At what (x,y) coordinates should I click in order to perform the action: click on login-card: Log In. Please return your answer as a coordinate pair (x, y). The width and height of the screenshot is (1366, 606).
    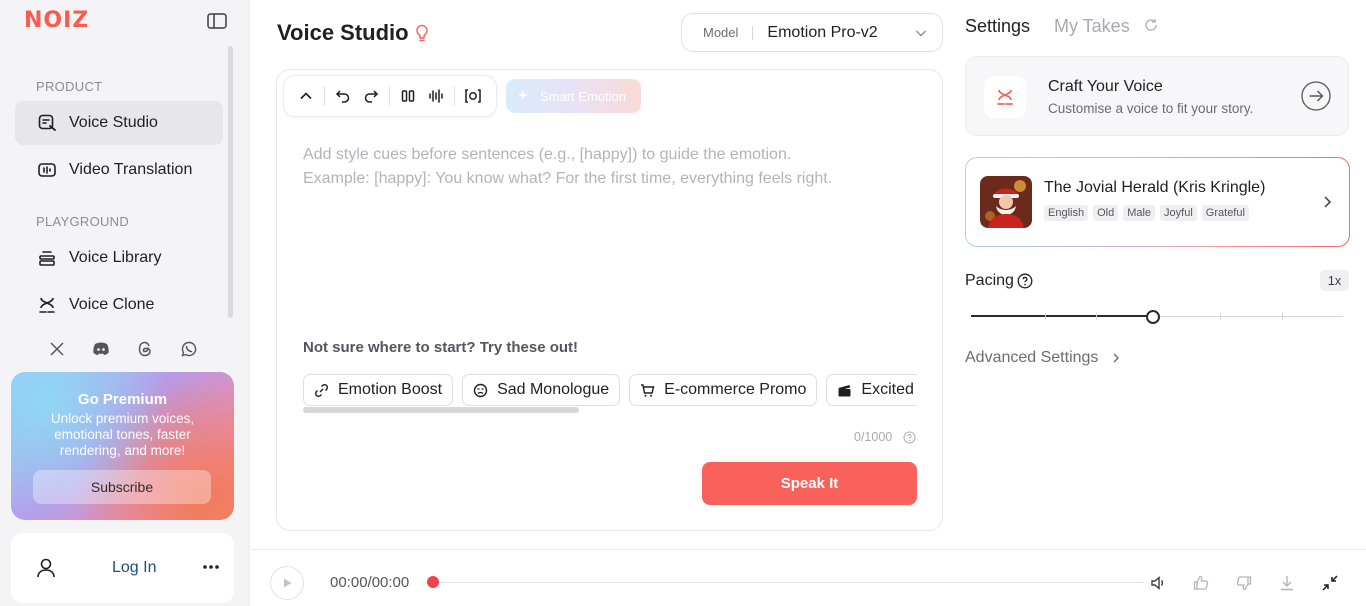
    Looking at the image, I should click on (122, 568).